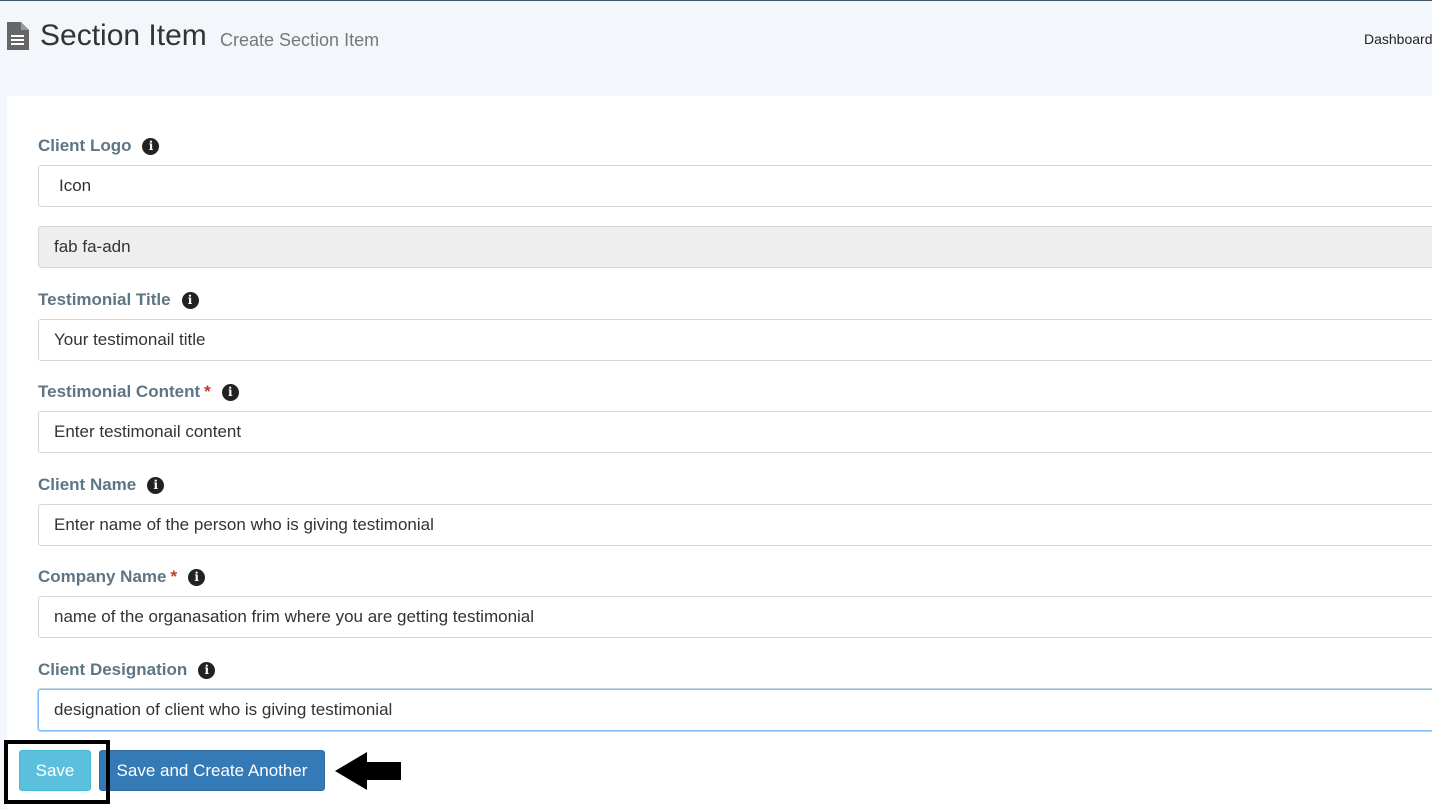 This screenshot has width=1432, height=810. I want to click on client-name-label-text: Client Name, so click(87, 484).